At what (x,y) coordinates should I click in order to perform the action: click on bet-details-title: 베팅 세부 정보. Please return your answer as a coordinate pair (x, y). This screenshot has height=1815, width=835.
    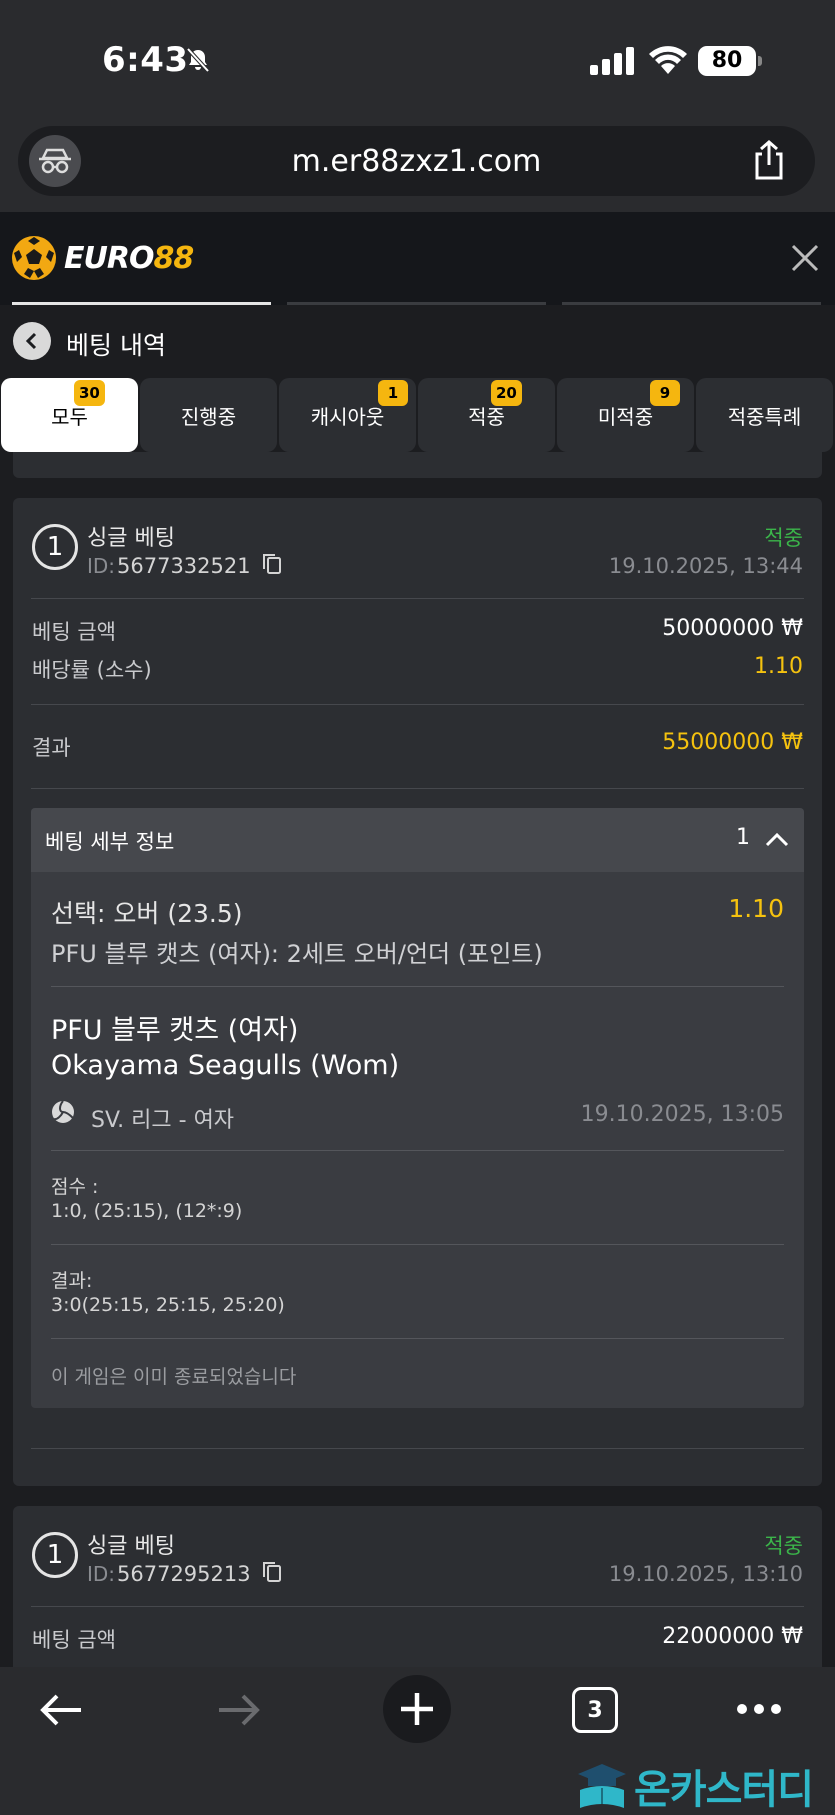
    Looking at the image, I should click on (110, 842).